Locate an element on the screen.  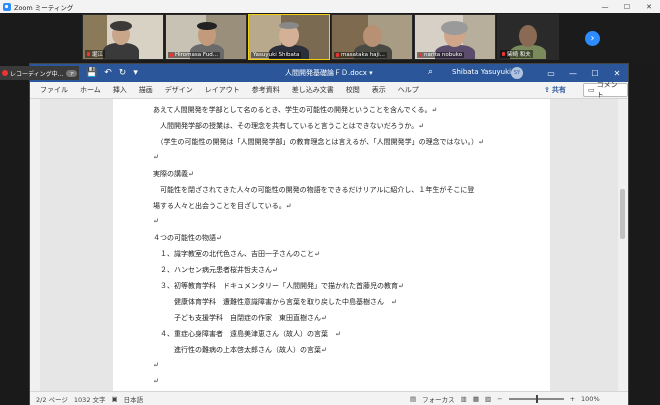
language: 日本語 is located at coordinates (134, 399).